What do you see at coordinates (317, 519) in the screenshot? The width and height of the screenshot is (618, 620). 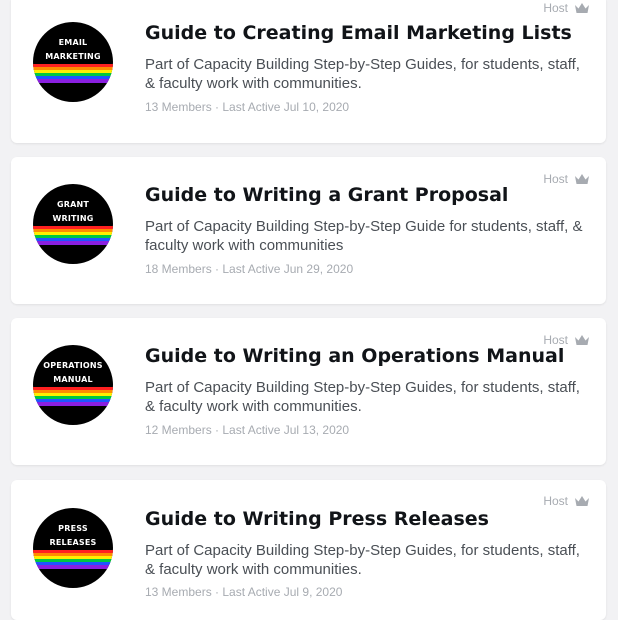 I see `group-title: Guide to Writing Press Releases` at bounding box center [317, 519].